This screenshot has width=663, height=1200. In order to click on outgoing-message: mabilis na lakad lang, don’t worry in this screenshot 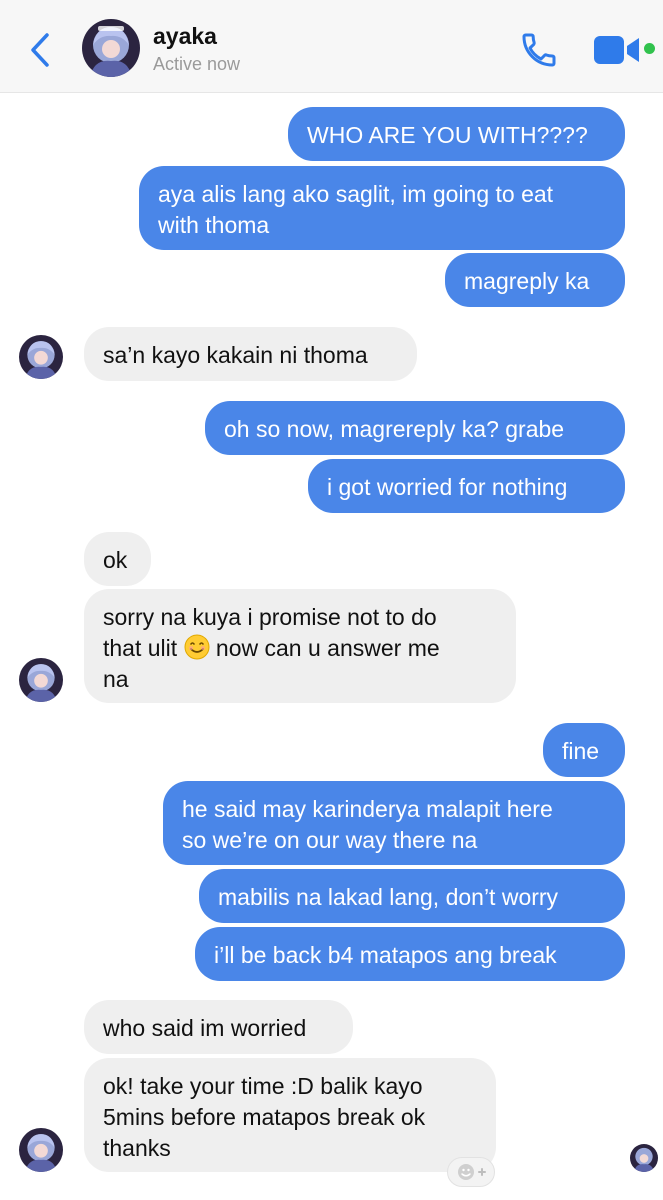, I will do `click(412, 896)`.